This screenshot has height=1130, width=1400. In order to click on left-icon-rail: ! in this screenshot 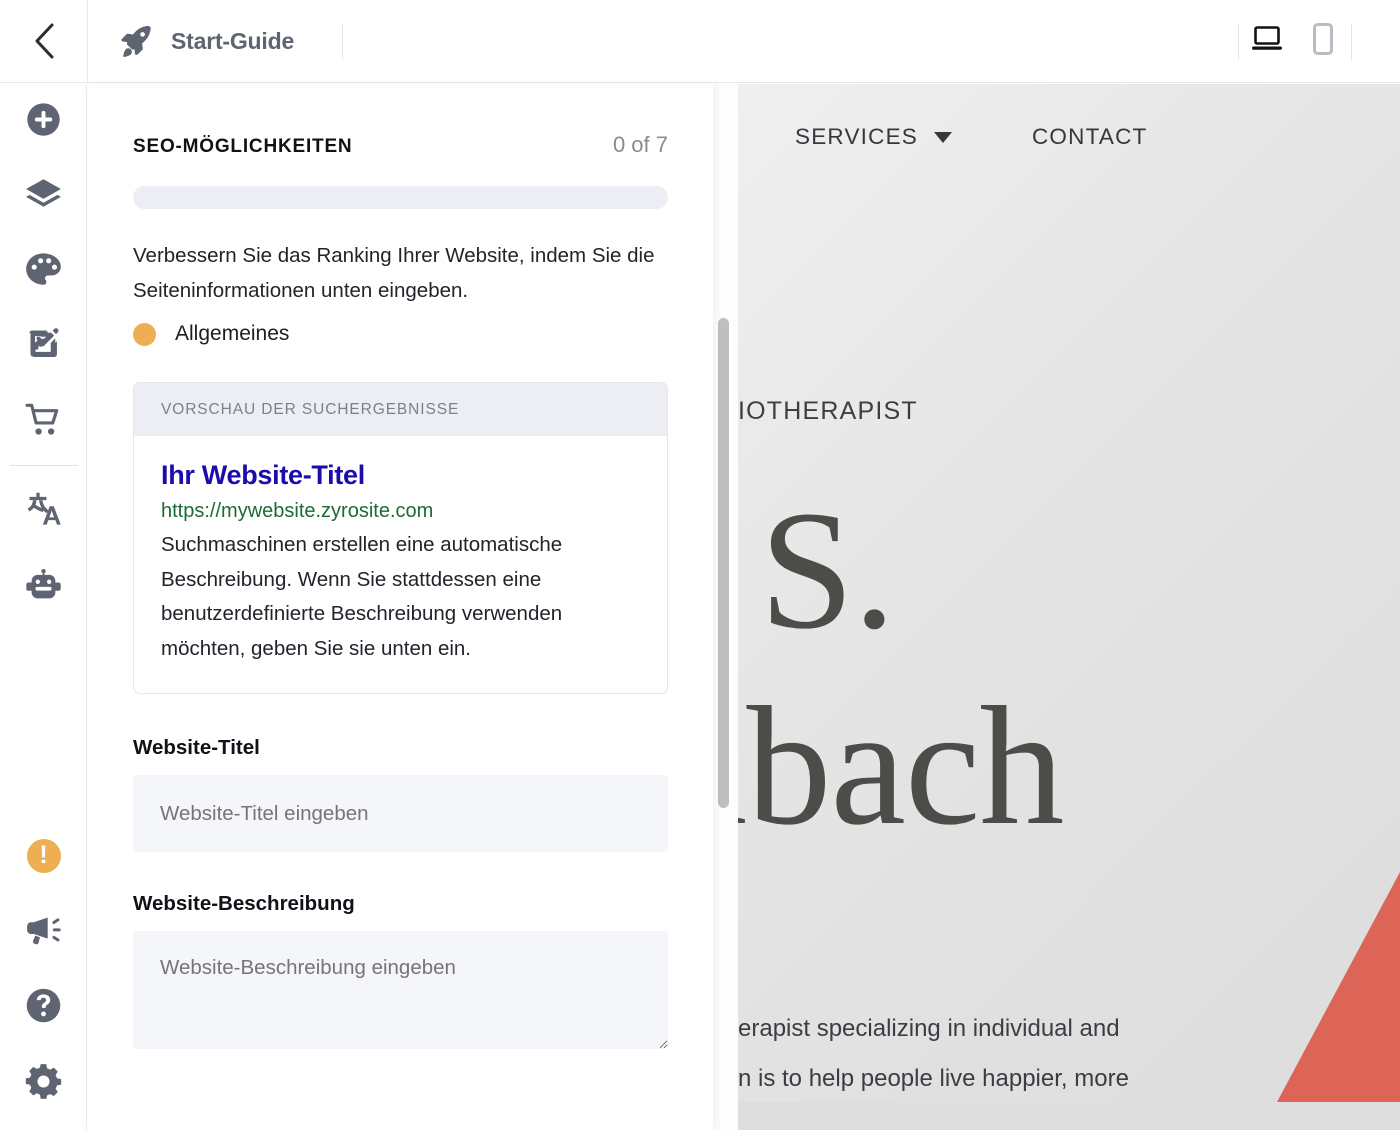, I will do `click(43, 607)`.